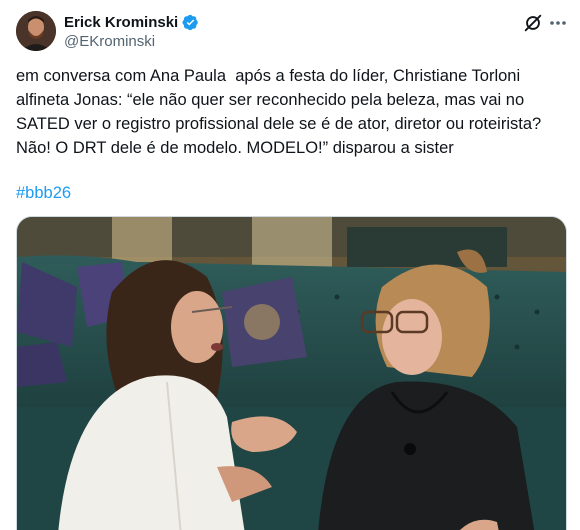  I want to click on avatar-image, so click(36, 31).